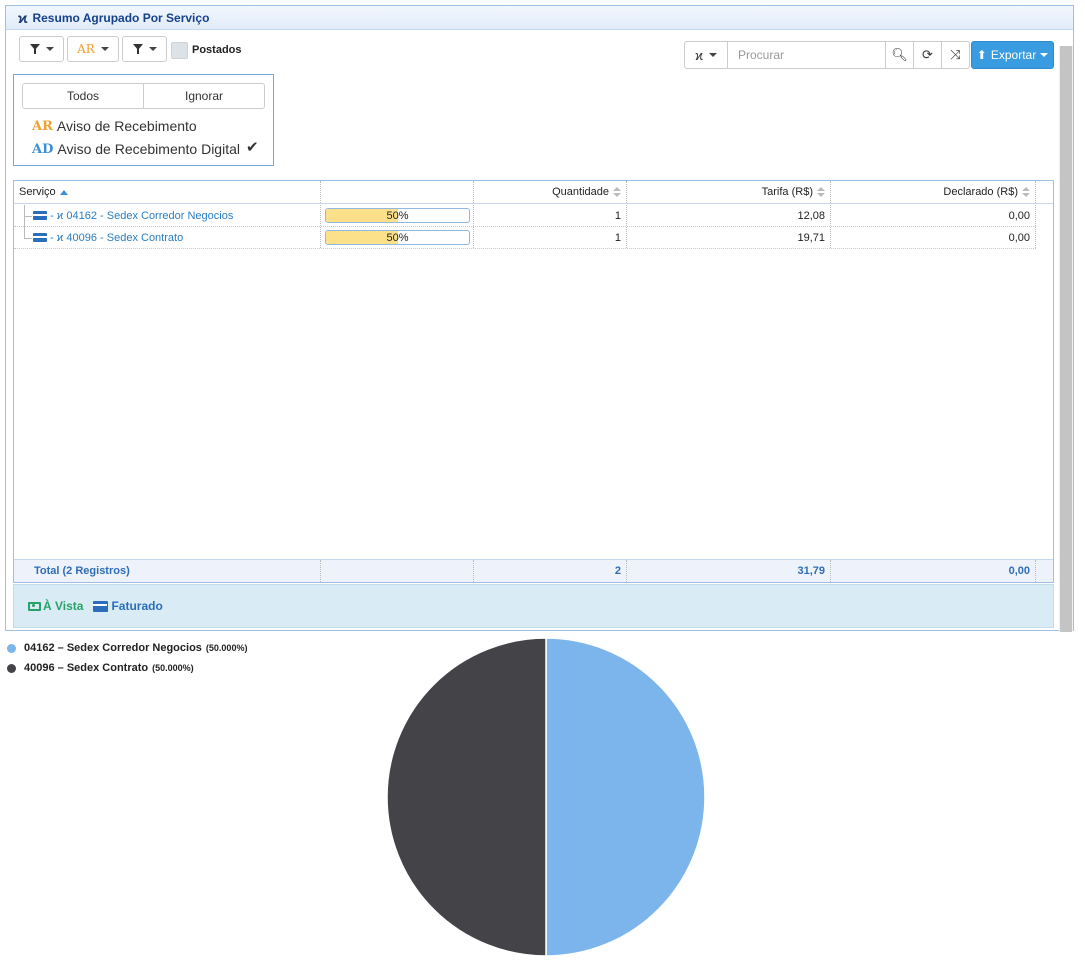  What do you see at coordinates (43, 149) in the screenshot?
I see `ad-abbr: AD` at bounding box center [43, 149].